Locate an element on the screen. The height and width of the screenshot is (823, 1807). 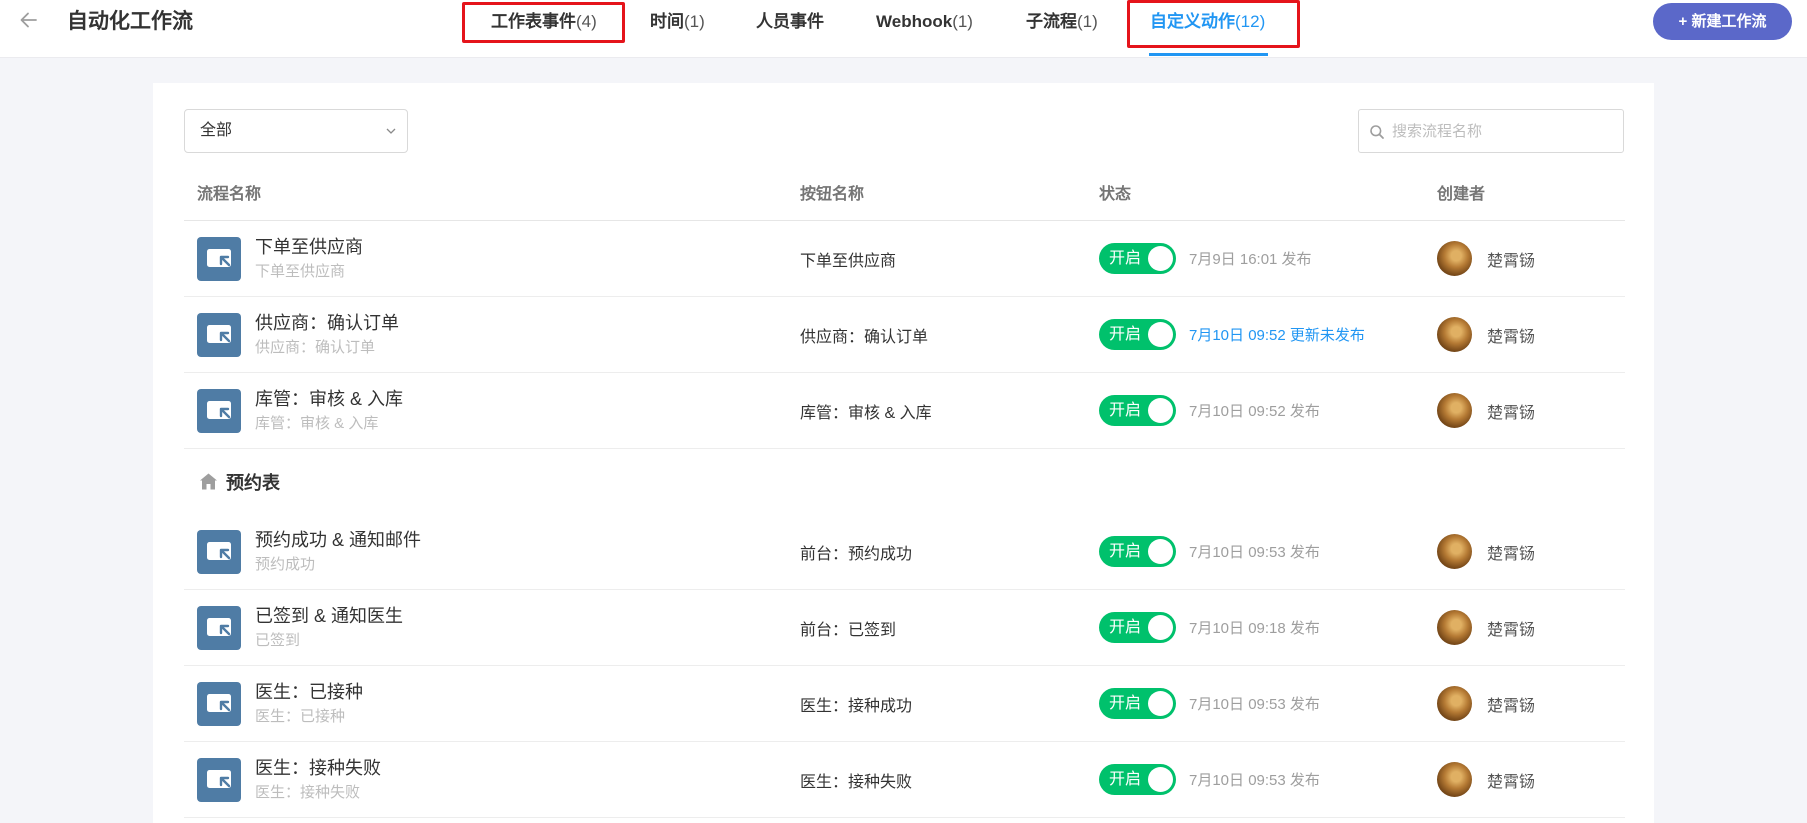
tab-subprocess: 子流程(1) is located at coordinates (1062, 22).